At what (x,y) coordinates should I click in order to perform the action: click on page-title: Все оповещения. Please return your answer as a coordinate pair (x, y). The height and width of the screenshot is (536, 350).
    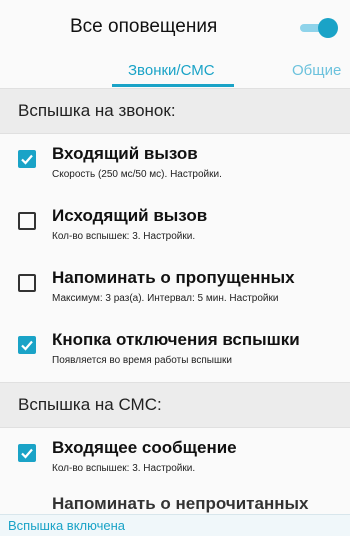
    Looking at the image, I should click on (144, 26).